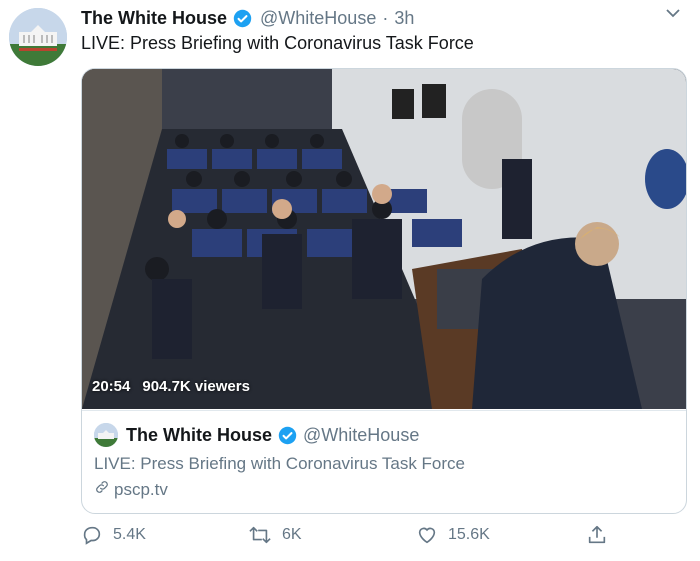 The width and height of the screenshot is (700, 561). I want to click on video-overlay: 20:54 904.7K viewers, so click(171, 386).